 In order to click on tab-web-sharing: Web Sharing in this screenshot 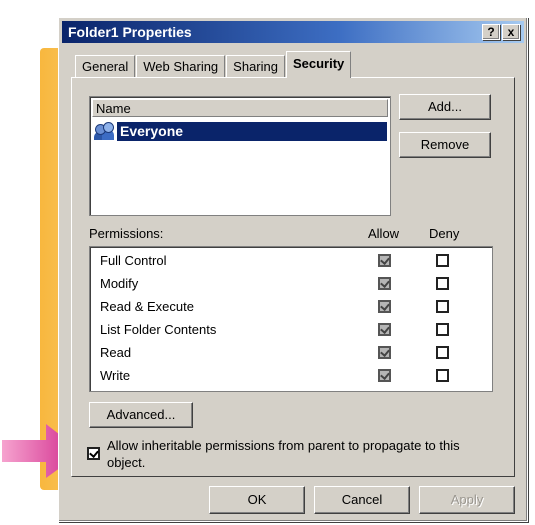, I will do `click(181, 66)`.